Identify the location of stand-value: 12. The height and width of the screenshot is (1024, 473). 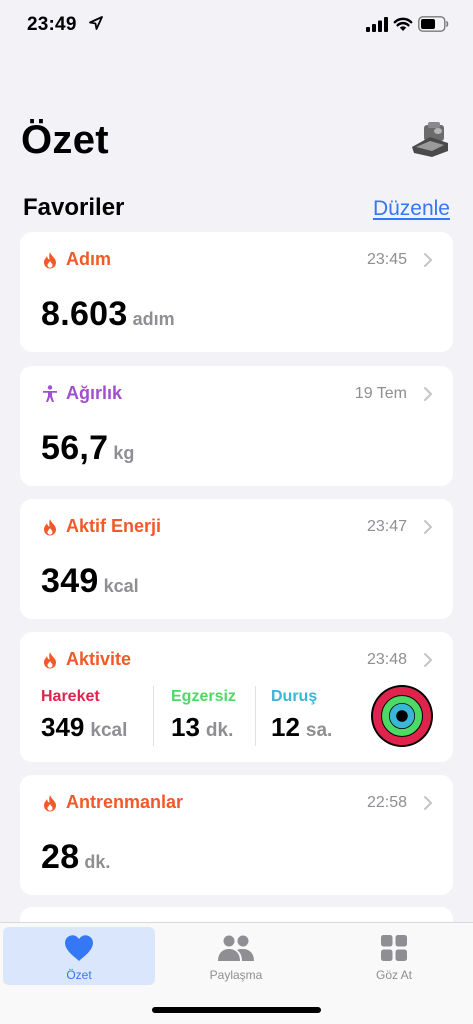
(285, 727).